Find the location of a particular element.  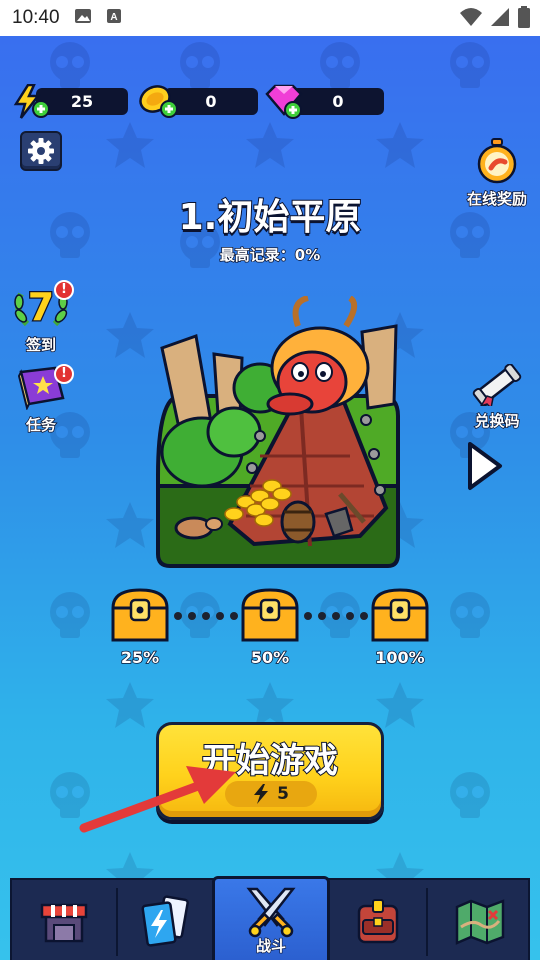

tab-backpack is located at coordinates (378, 920).